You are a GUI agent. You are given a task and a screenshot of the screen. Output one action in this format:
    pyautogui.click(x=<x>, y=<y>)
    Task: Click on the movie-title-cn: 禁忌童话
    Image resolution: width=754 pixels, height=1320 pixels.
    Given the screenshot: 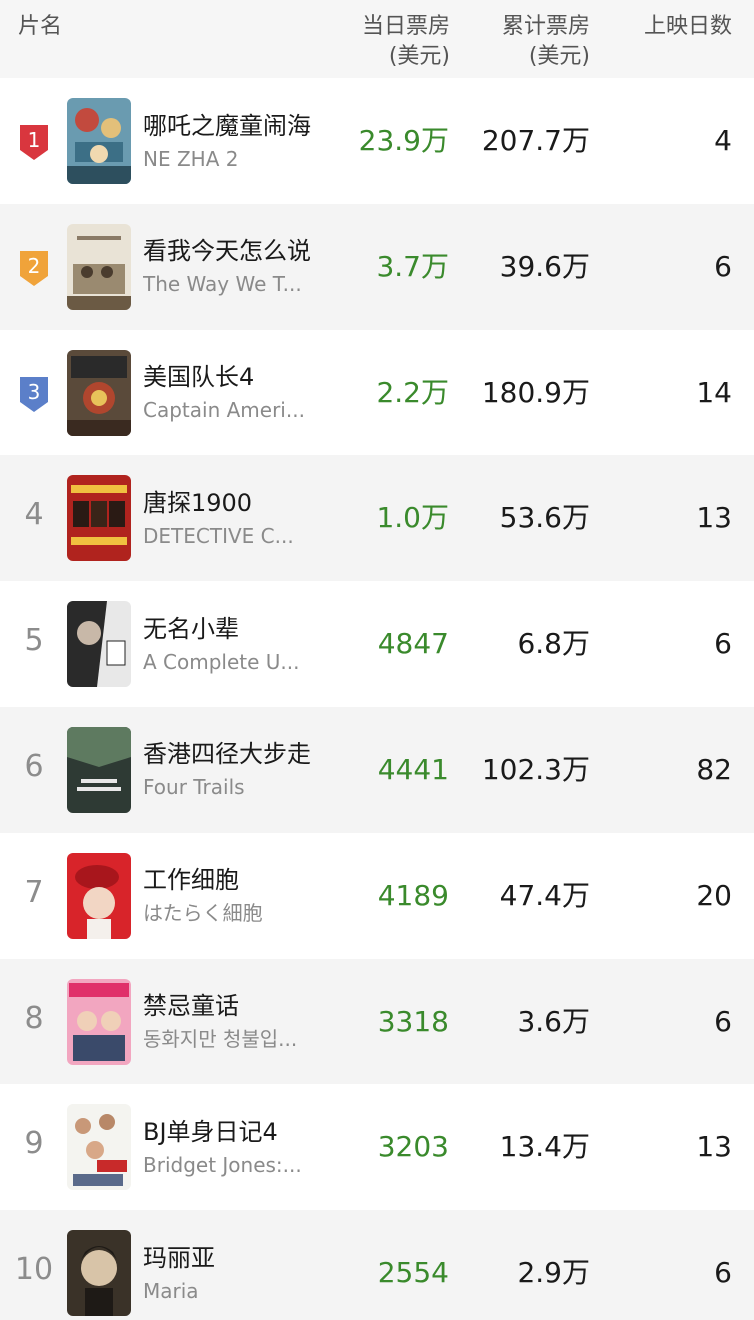 What is the action you would take?
    pyautogui.click(x=228, y=1006)
    